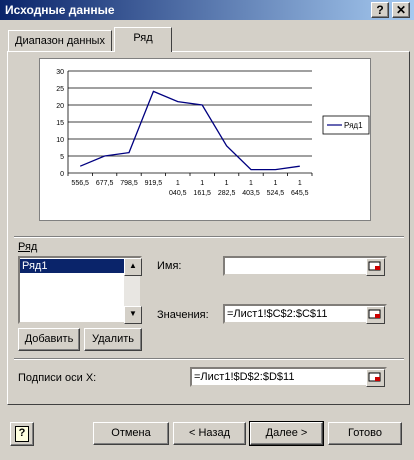  I want to click on series-line, so click(189, 130).